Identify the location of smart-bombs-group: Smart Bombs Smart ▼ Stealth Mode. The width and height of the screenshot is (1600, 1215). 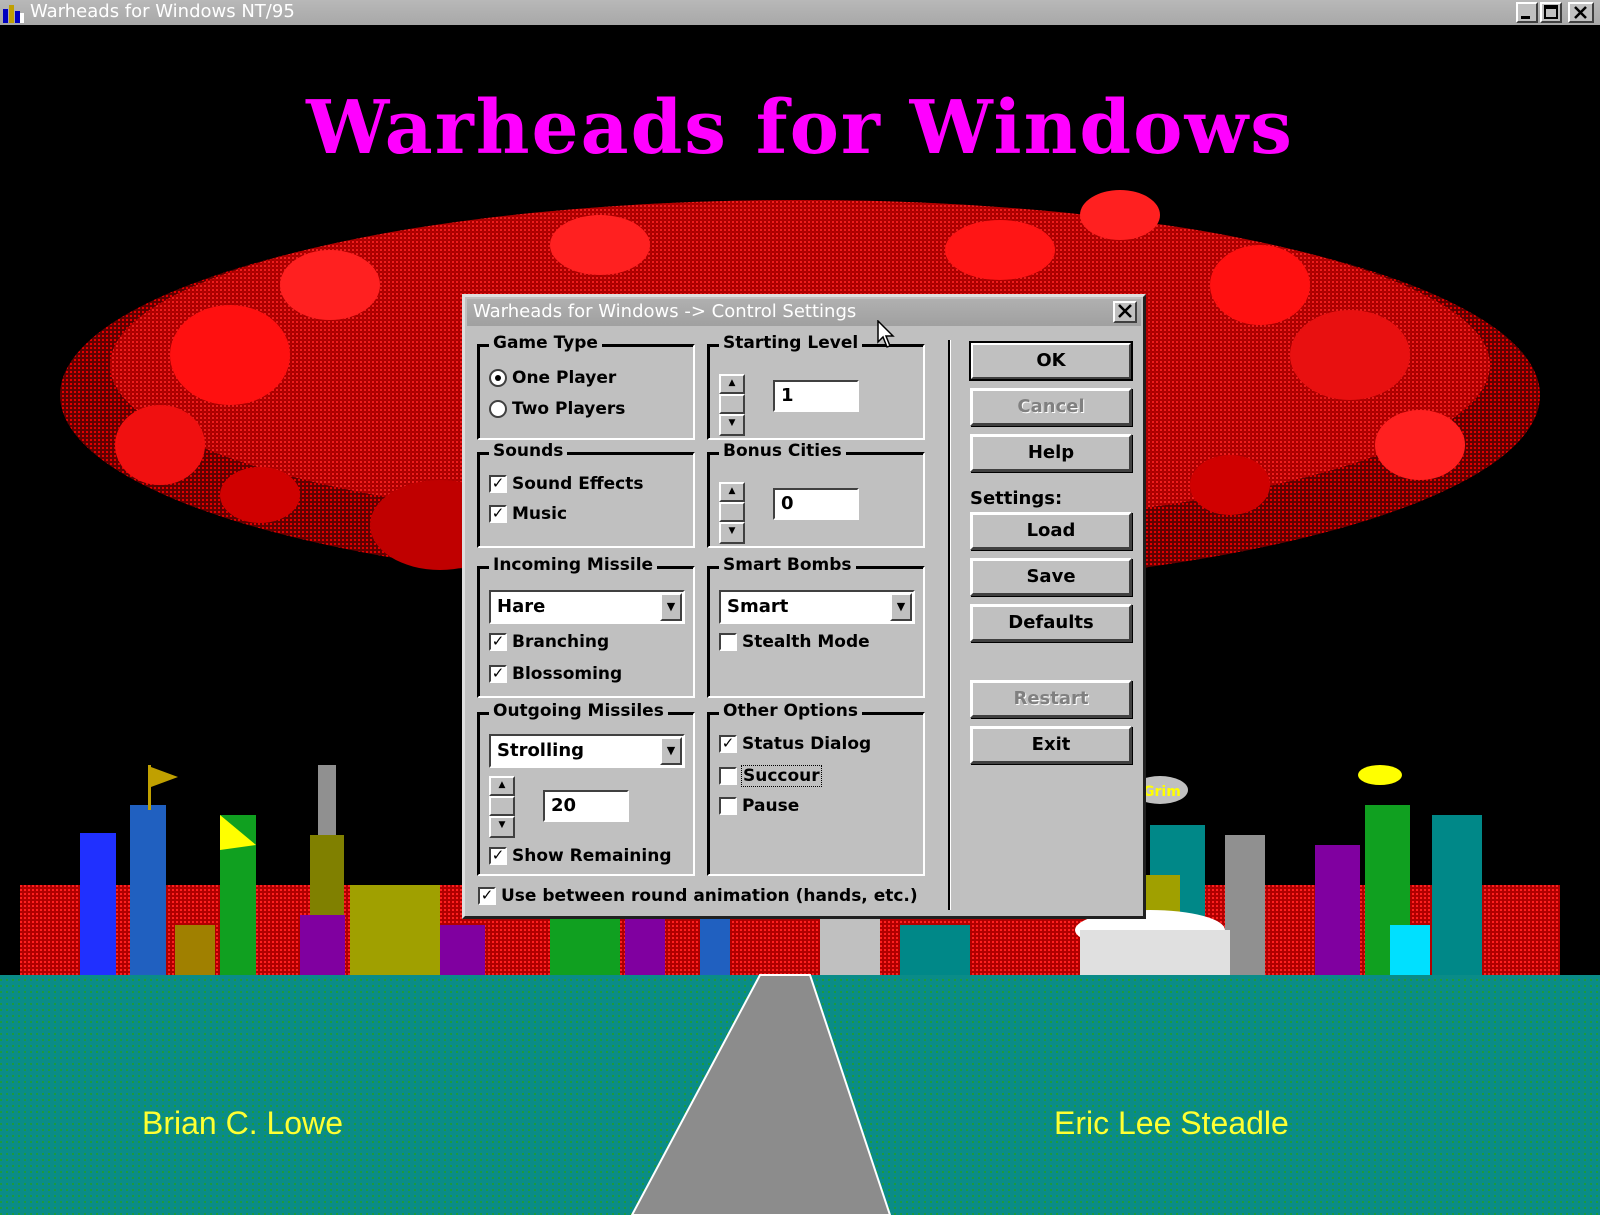
(816, 626).